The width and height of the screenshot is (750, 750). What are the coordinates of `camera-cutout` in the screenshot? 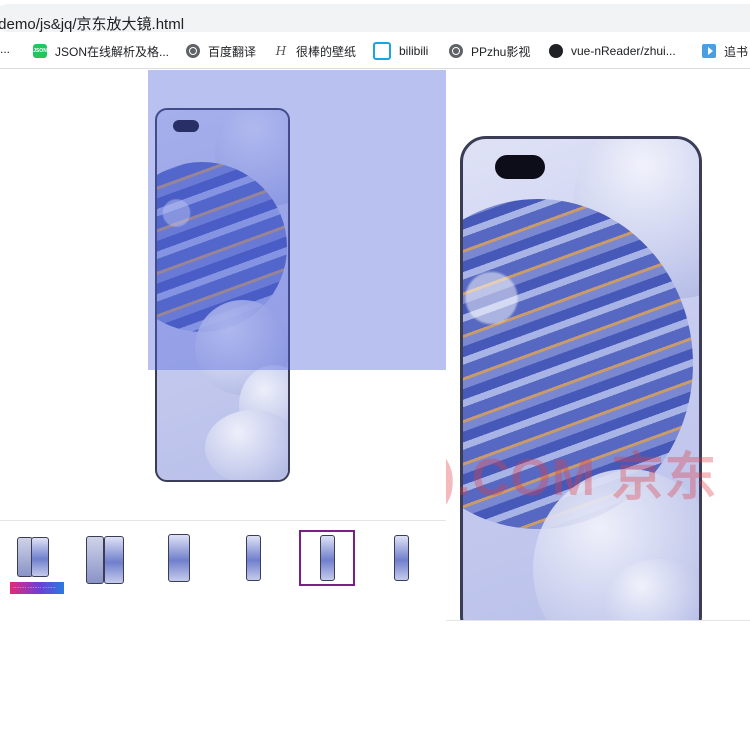 It's located at (520, 167).